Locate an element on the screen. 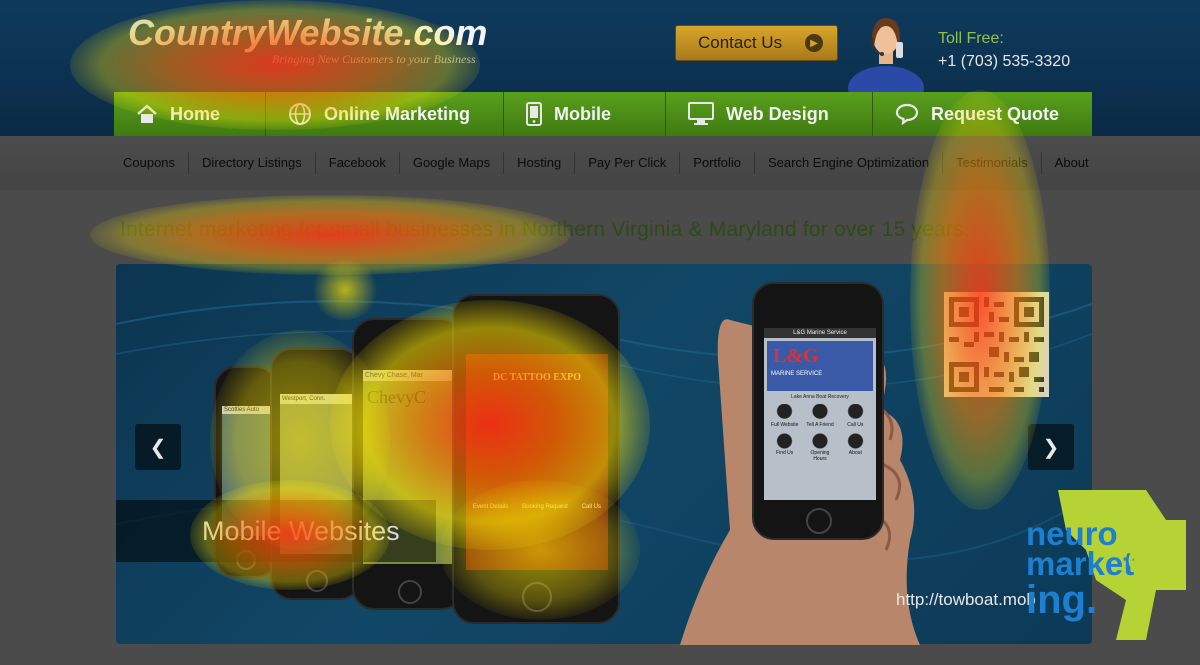 The image size is (1200, 665). phone-4-title: DC TATTOO EXPO is located at coordinates (537, 377).